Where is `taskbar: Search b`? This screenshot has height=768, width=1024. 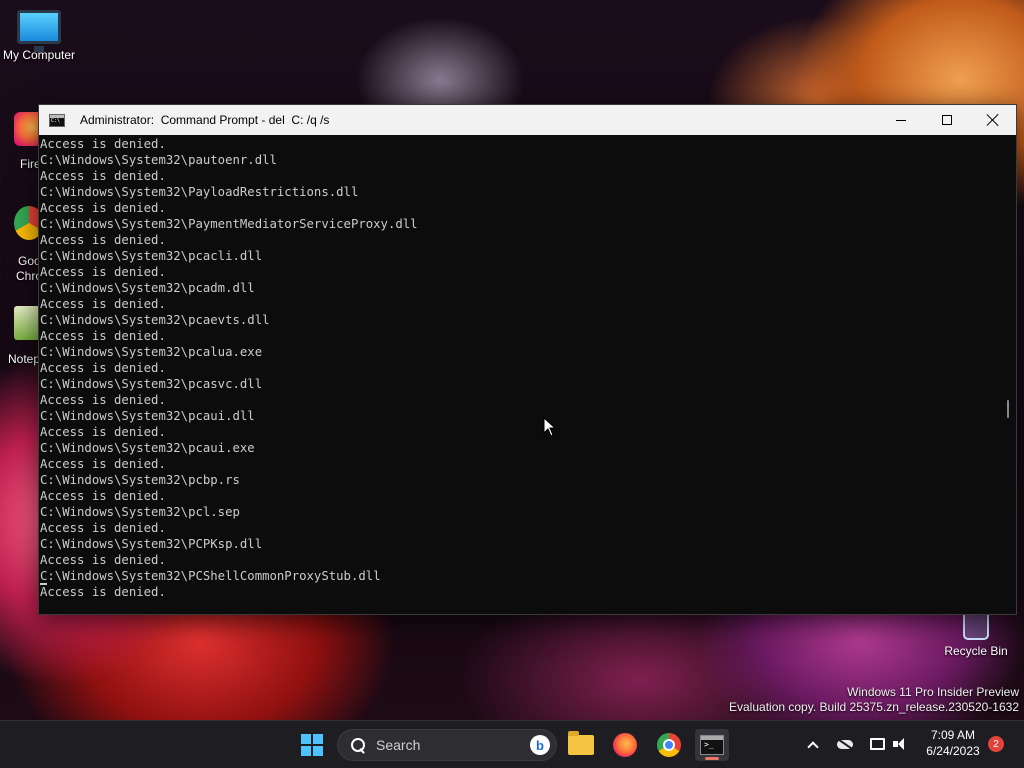 taskbar: Search b is located at coordinates (512, 744).